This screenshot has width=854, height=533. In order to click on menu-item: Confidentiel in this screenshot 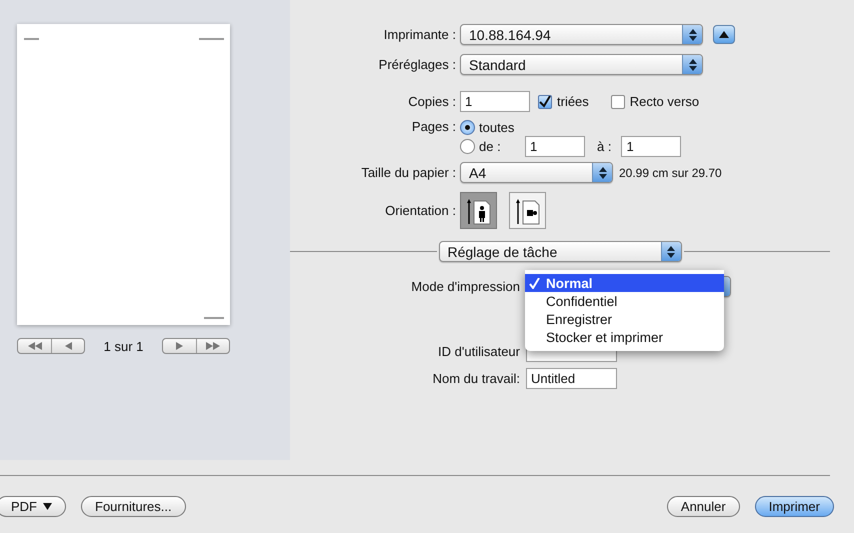, I will do `click(624, 301)`.